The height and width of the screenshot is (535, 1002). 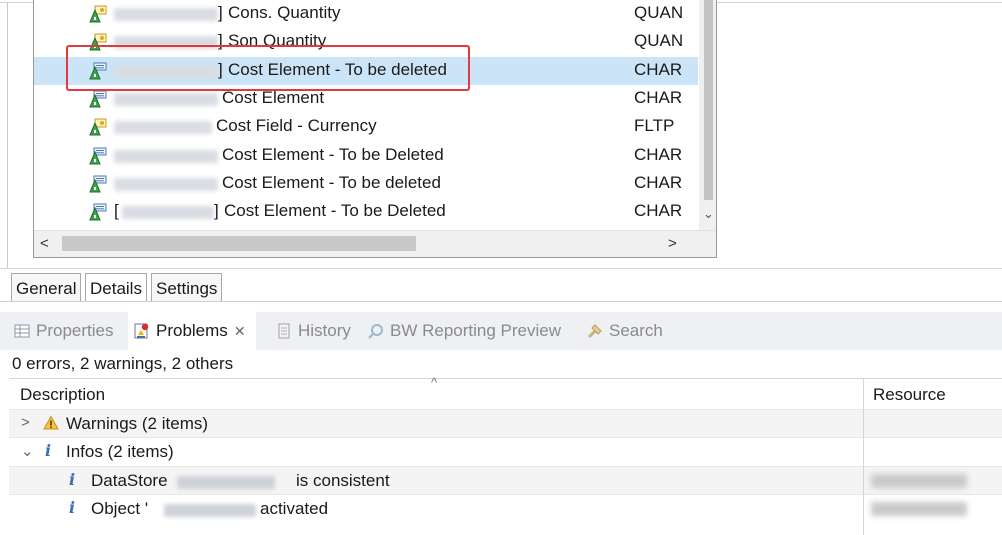 I want to click on column-header-resource: Resource, so click(x=909, y=395).